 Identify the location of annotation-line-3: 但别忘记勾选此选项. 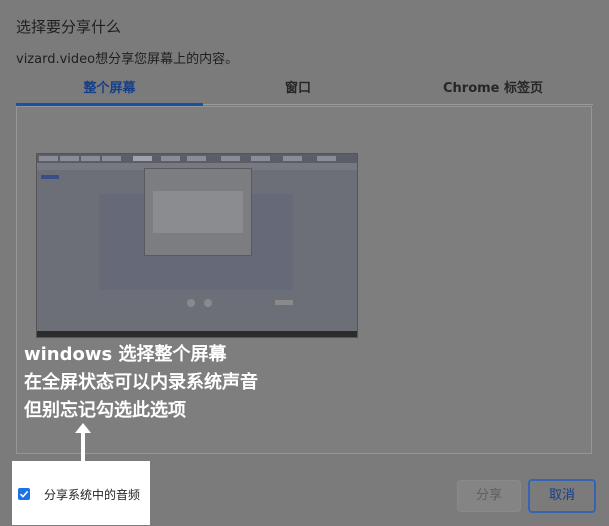
(105, 410).